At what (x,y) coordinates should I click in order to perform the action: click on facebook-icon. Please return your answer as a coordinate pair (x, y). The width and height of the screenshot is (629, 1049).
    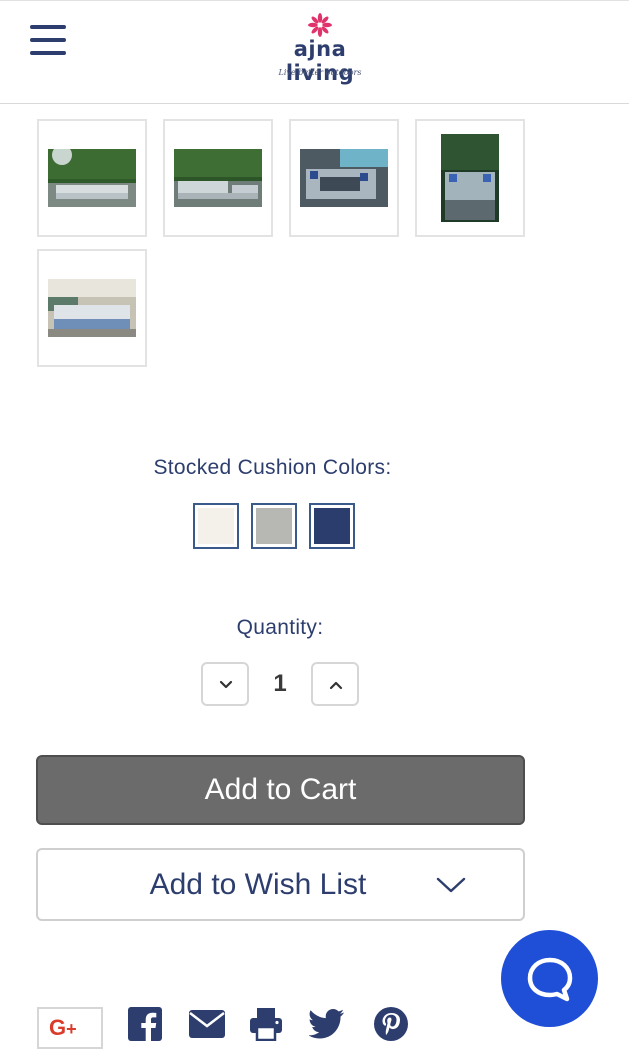
    Looking at the image, I should click on (145, 1024).